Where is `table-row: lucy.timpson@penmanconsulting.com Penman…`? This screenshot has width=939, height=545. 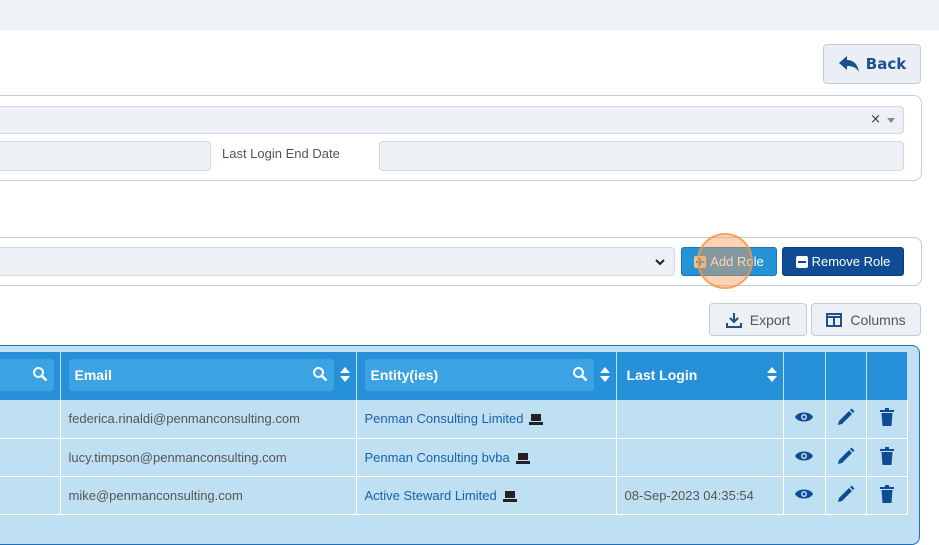
table-row: lucy.timpson@penmanconsulting.com Penman… is located at coordinates (454, 457).